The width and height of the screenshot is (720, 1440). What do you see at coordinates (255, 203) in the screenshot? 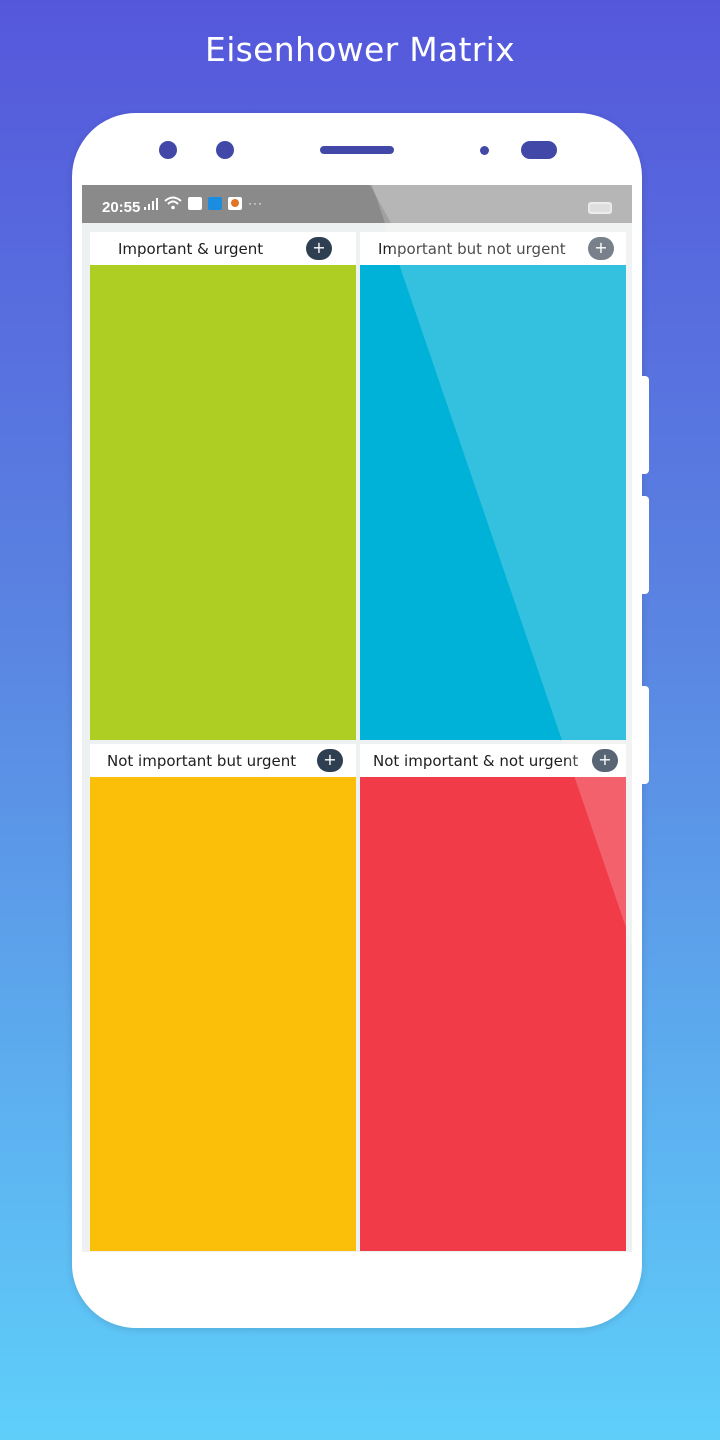
I see `more-notifications-indicator: ···` at bounding box center [255, 203].